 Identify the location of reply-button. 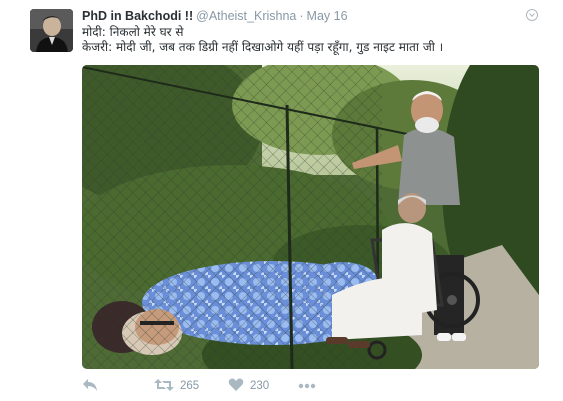
(90, 386).